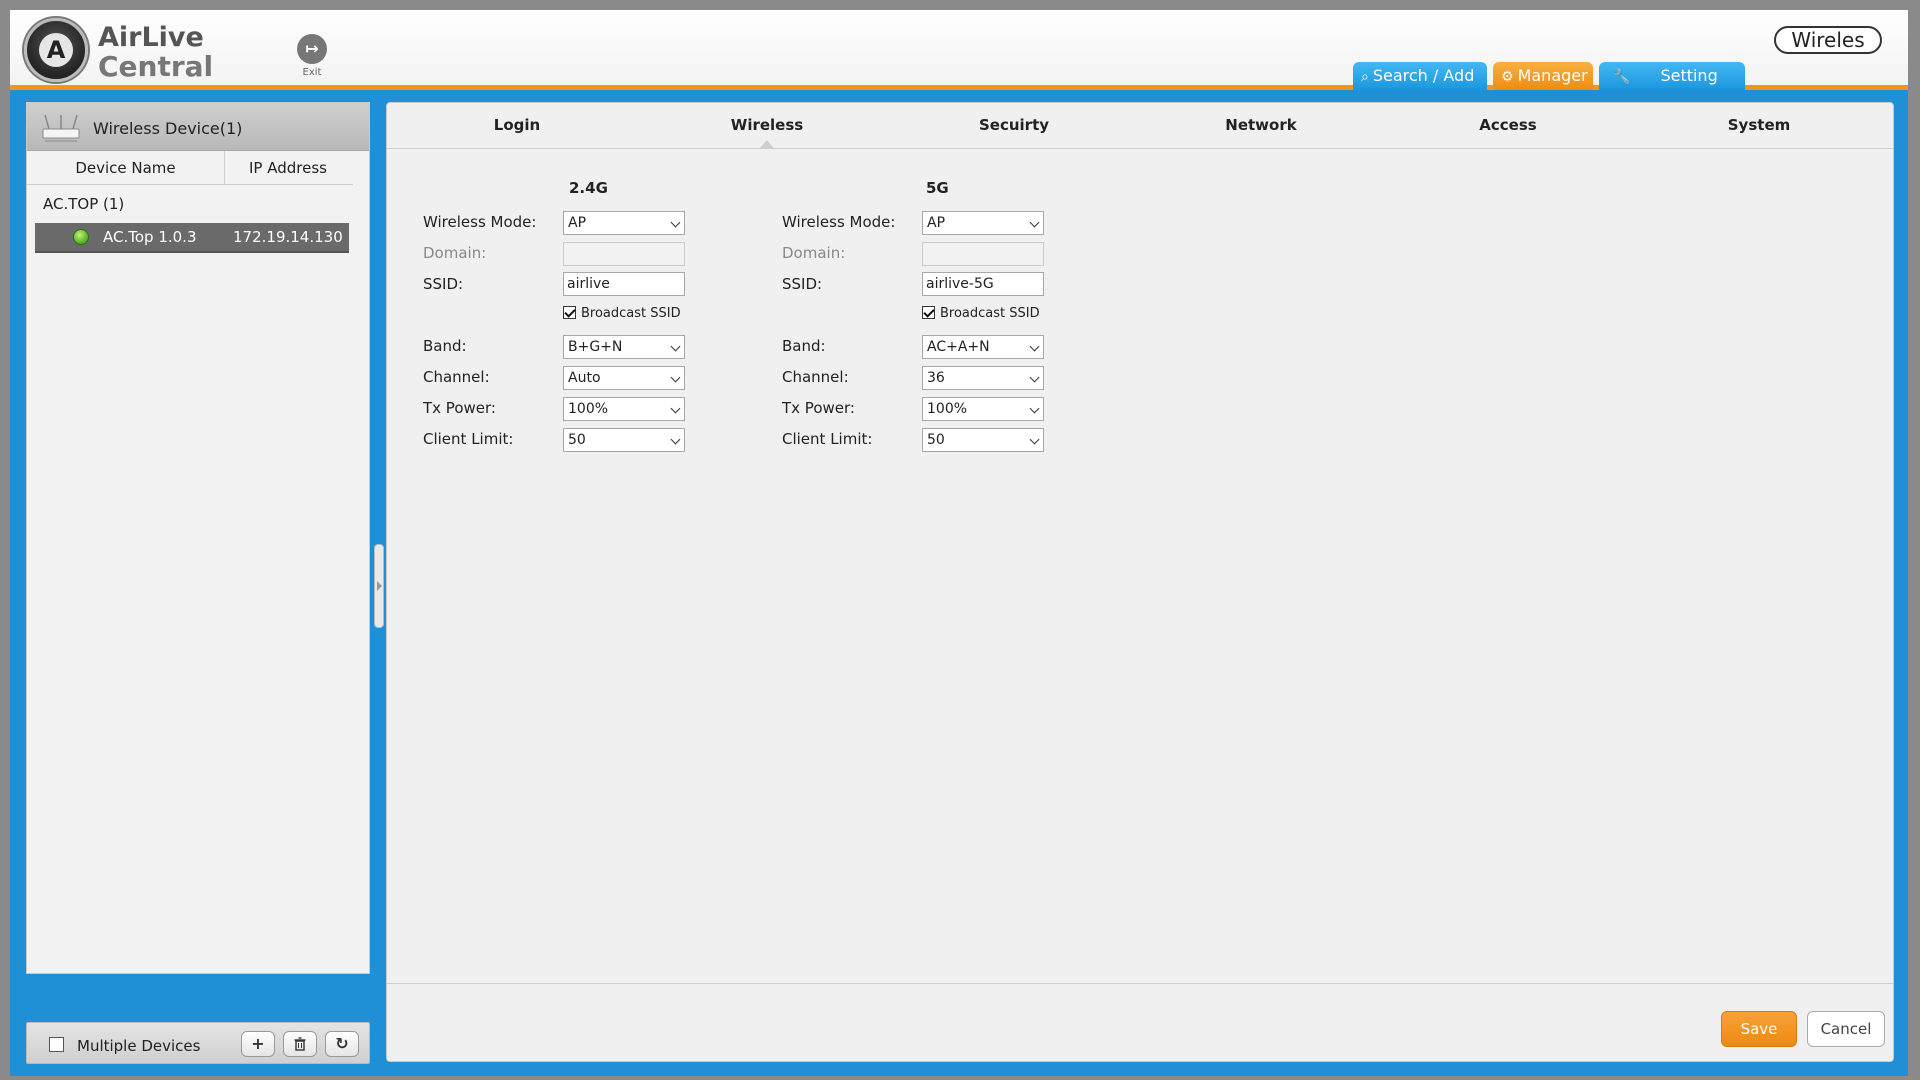 The image size is (1920, 1080). What do you see at coordinates (767, 132) in the screenshot?
I see `tab-wireless: Wireless` at bounding box center [767, 132].